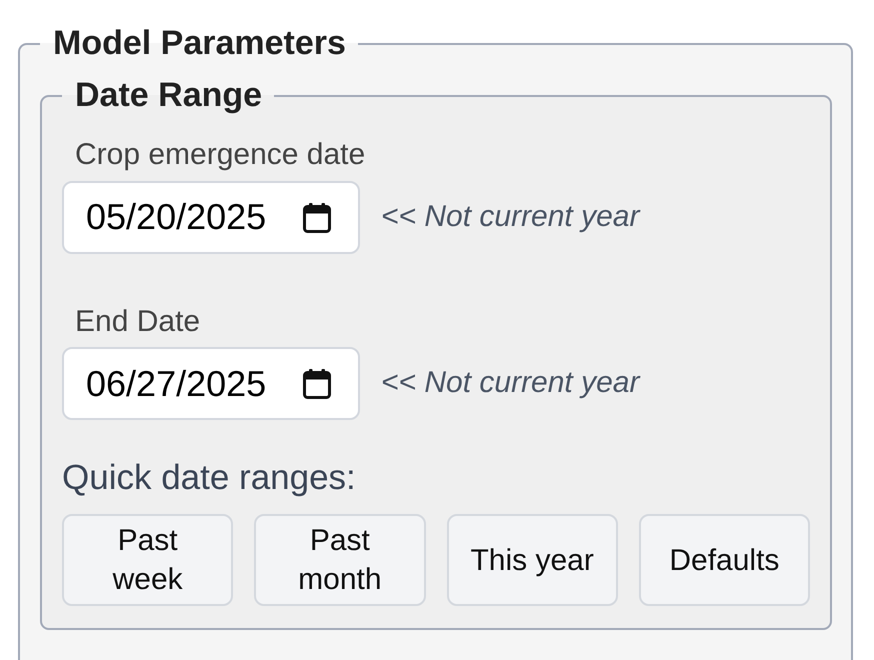 Image resolution: width=874 pixels, height=660 pixels. I want to click on date-input: 06/27/2025, so click(211, 383).